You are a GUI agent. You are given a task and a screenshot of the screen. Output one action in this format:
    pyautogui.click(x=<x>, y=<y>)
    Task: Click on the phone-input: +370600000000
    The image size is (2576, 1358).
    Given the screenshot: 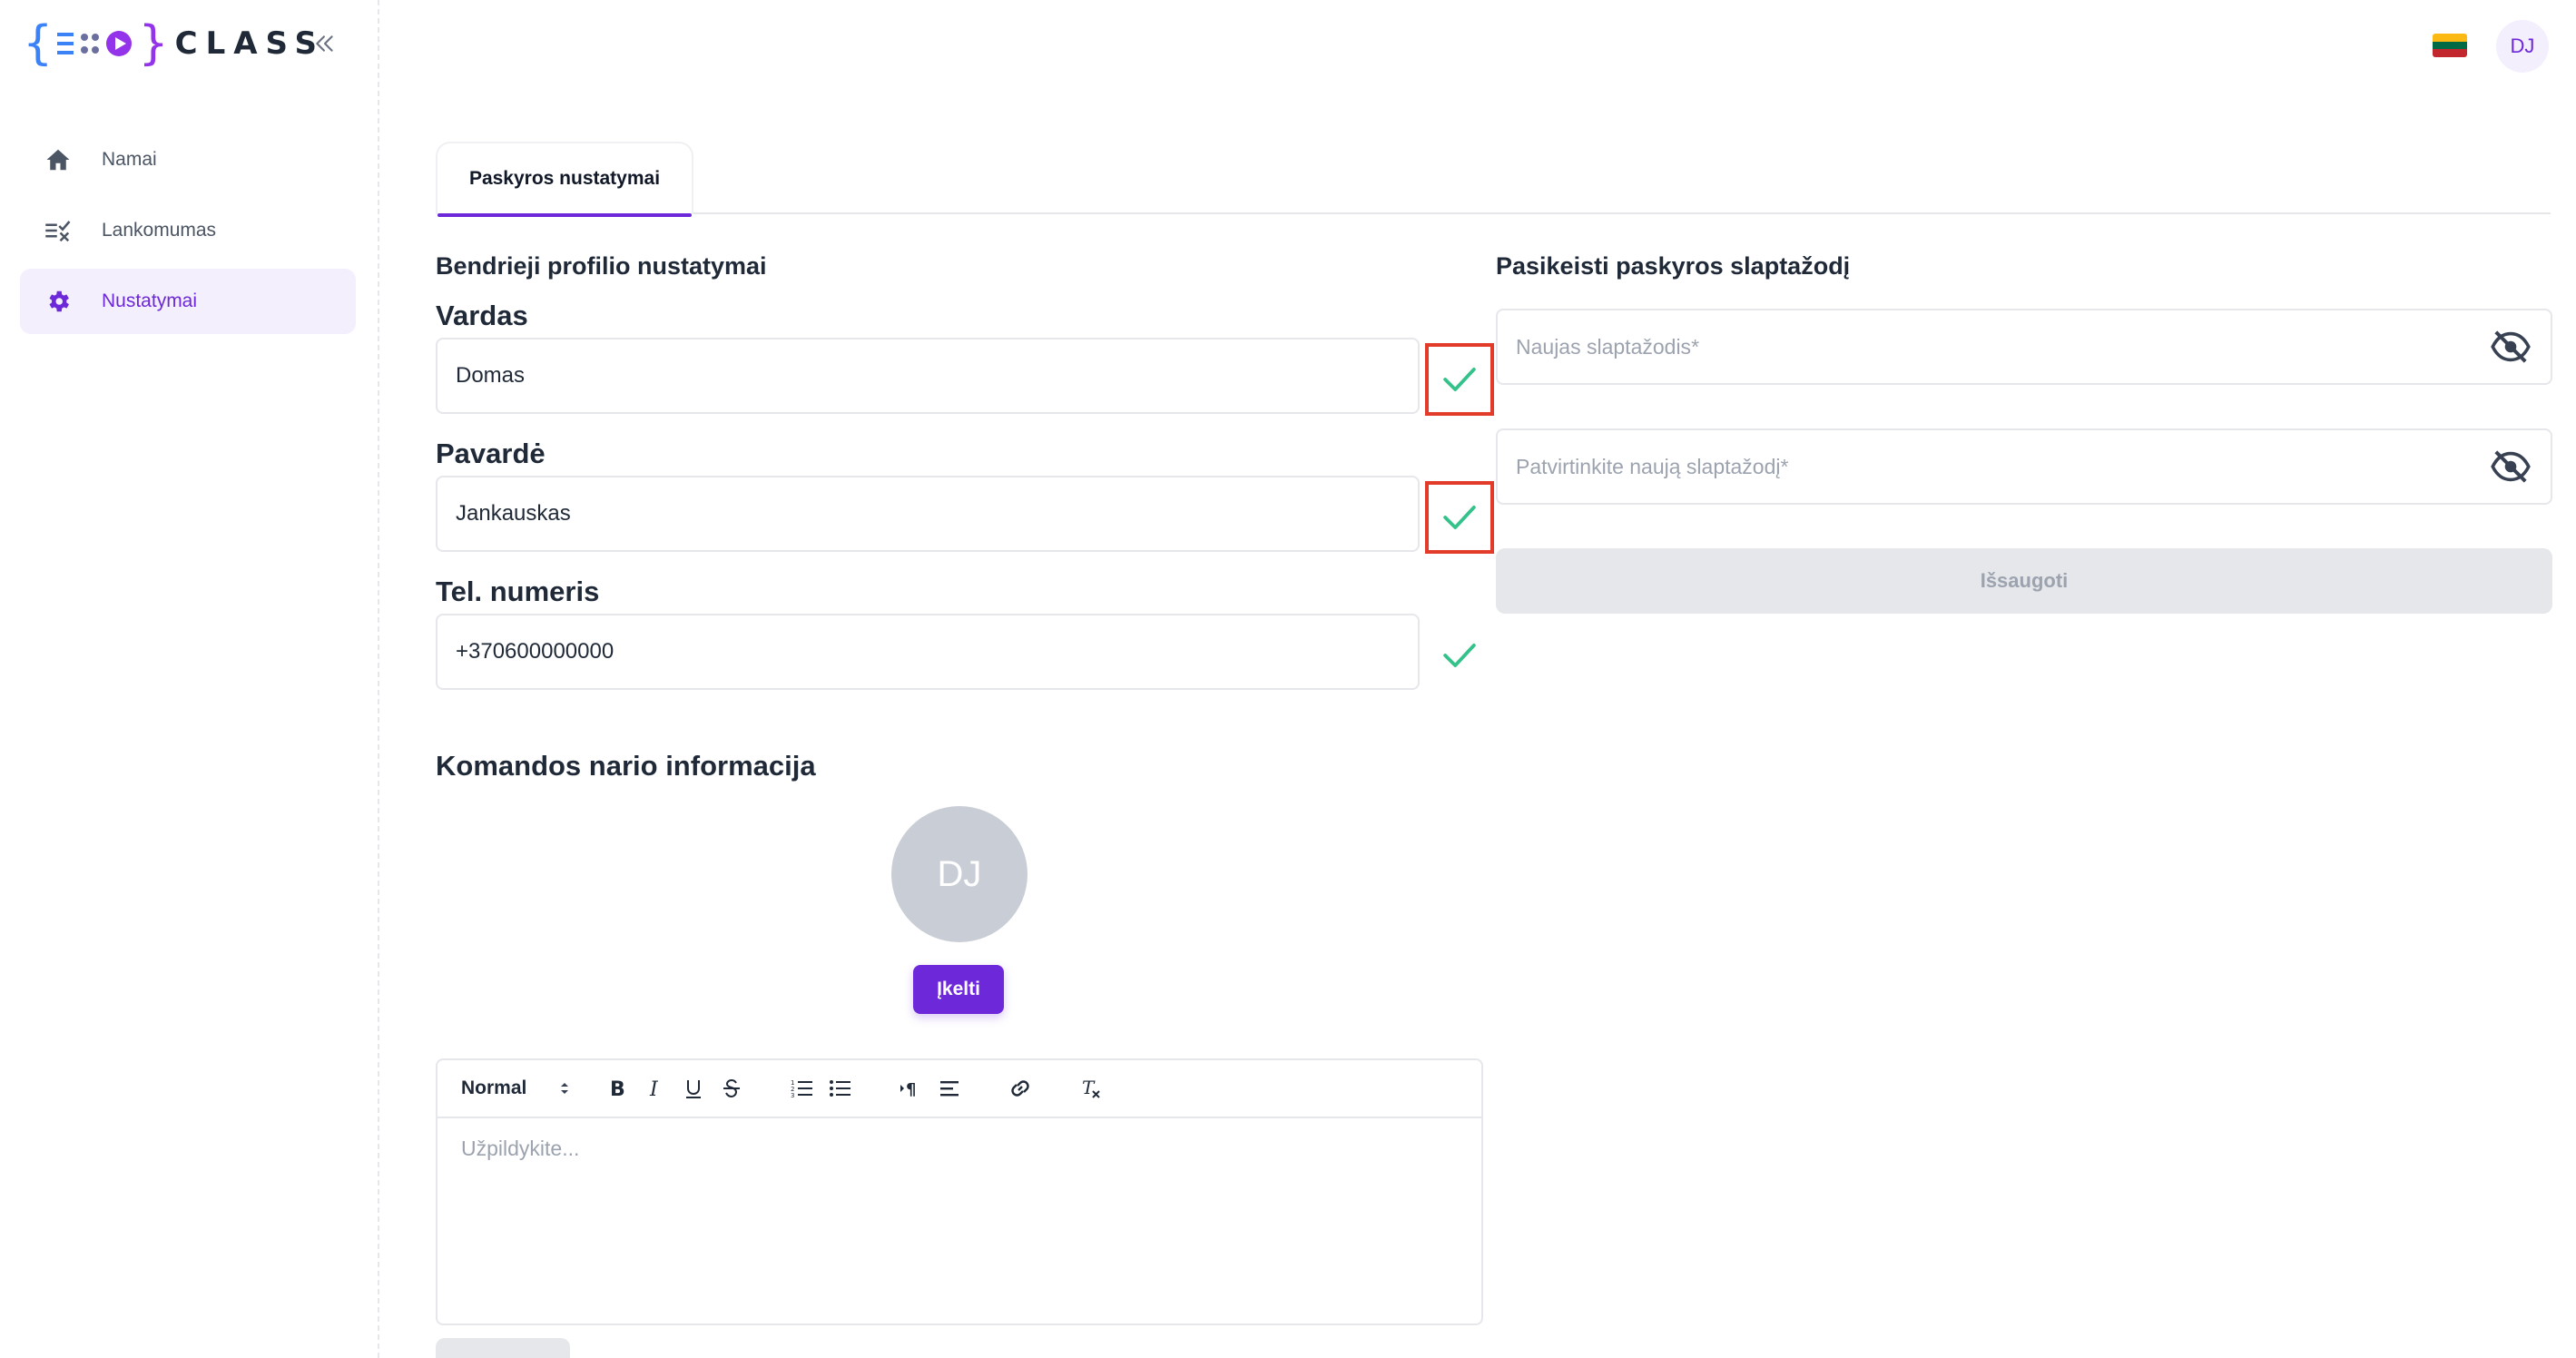 What is the action you would take?
    pyautogui.click(x=928, y=652)
    